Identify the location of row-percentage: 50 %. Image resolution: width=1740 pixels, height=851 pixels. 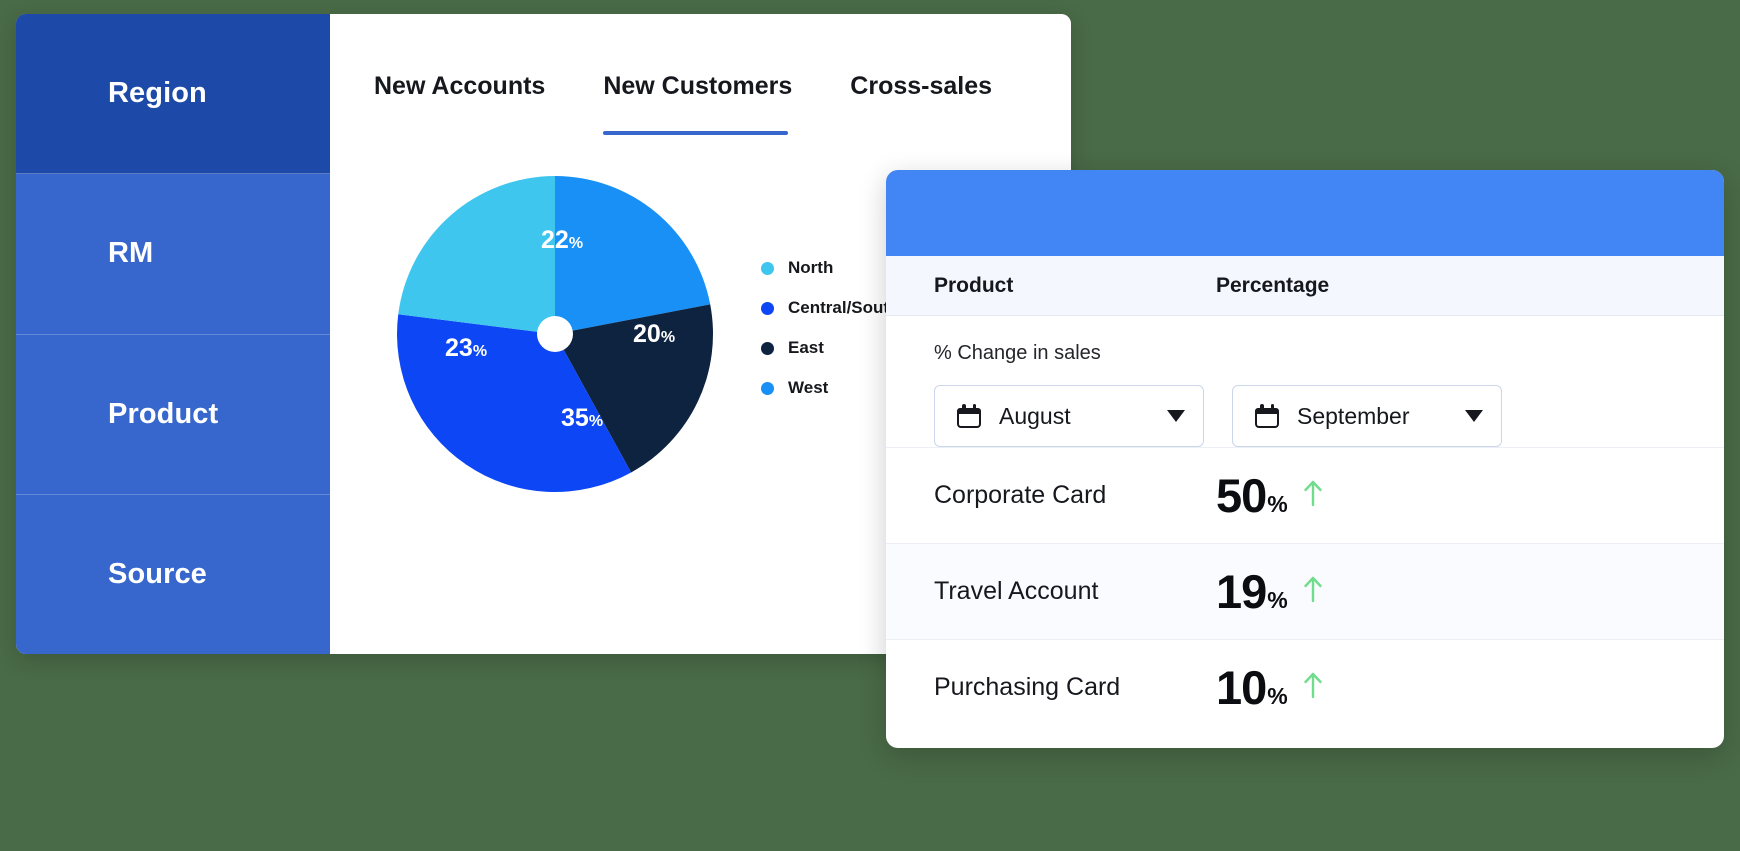
(1470, 495).